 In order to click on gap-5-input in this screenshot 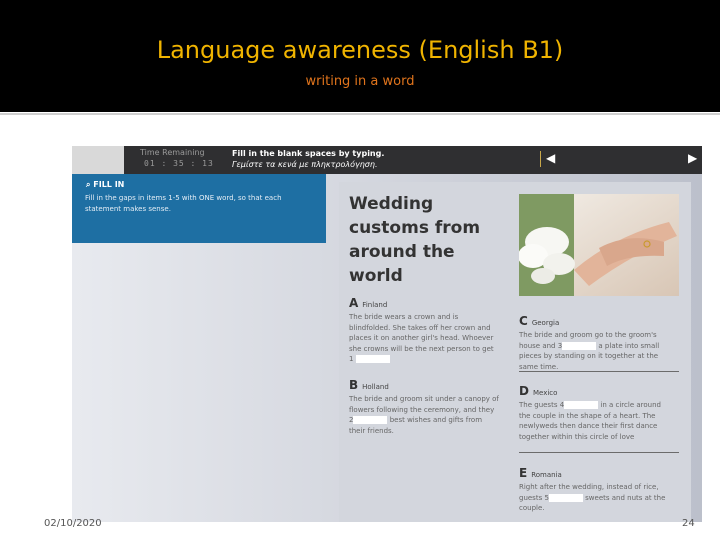, I will do `click(565, 497)`.